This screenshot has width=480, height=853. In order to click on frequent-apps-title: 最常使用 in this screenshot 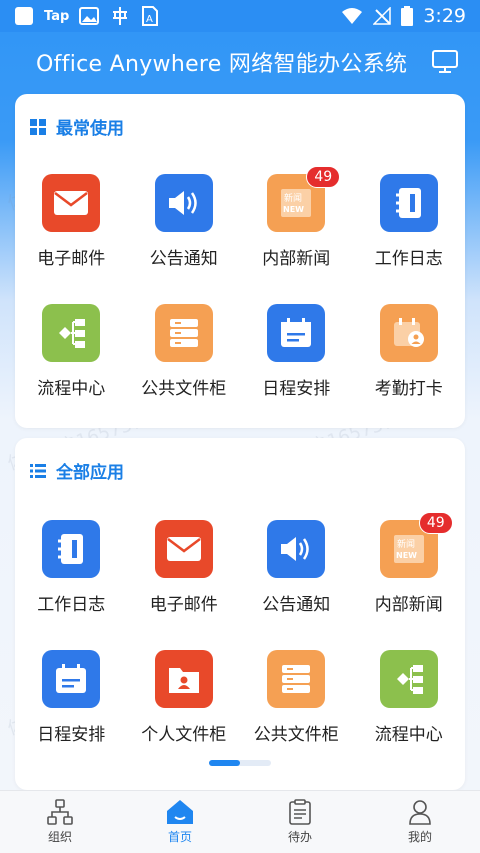, I will do `click(90, 129)`.